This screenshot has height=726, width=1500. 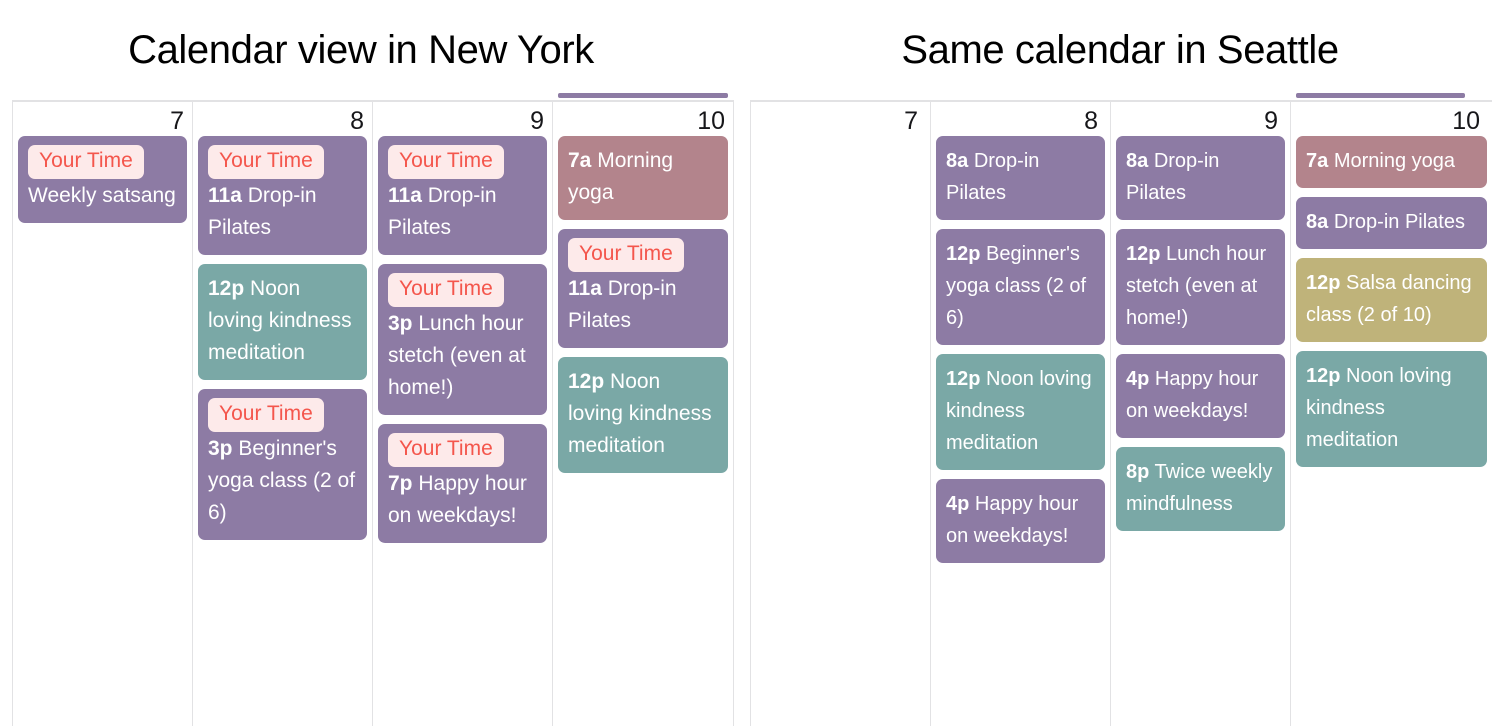 What do you see at coordinates (462, 356) in the screenshot?
I see `event-body: 3p Lunch hour stetch (even at home!)` at bounding box center [462, 356].